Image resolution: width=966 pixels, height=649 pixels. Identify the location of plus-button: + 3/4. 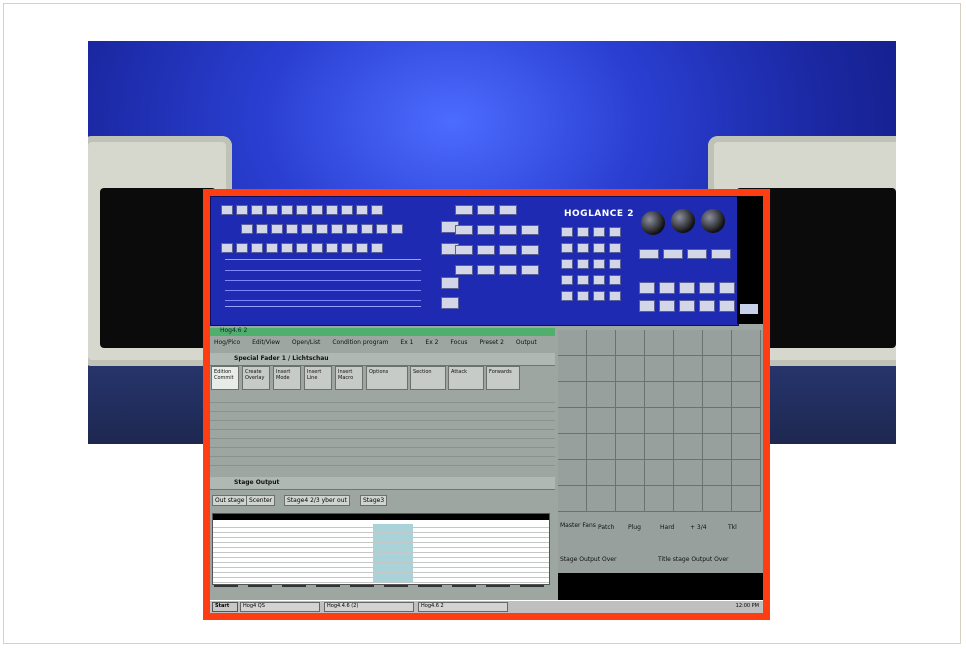
(698, 527).